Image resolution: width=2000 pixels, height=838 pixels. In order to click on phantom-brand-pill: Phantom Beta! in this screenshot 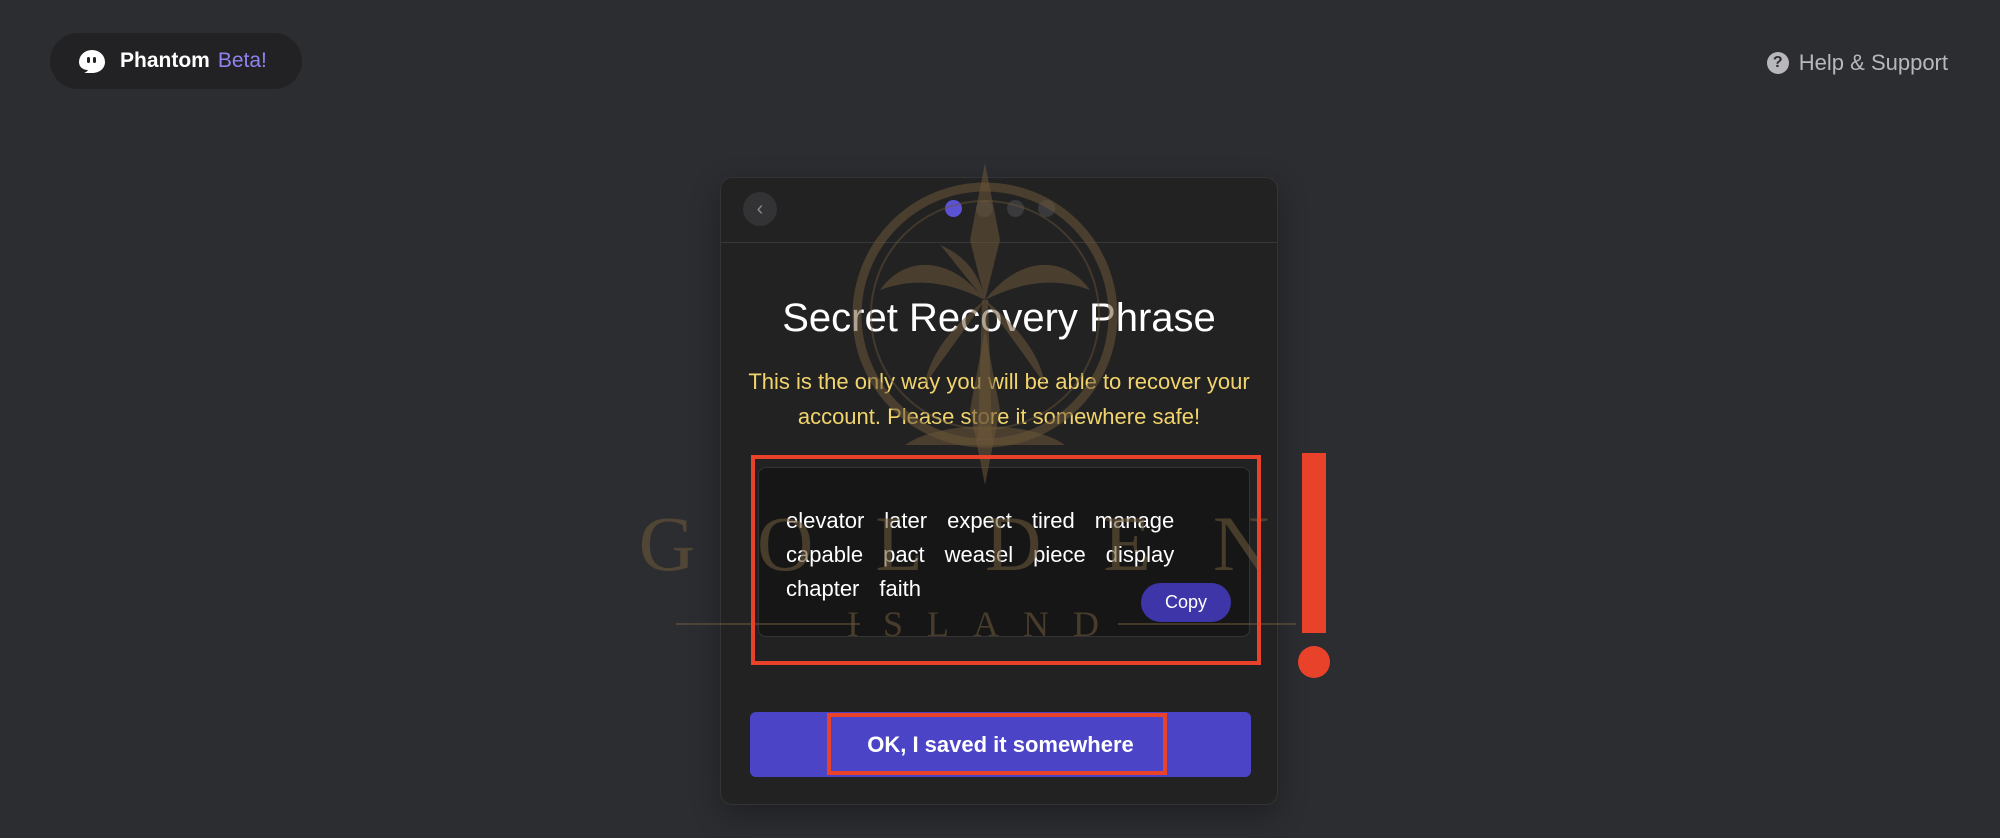, I will do `click(176, 61)`.